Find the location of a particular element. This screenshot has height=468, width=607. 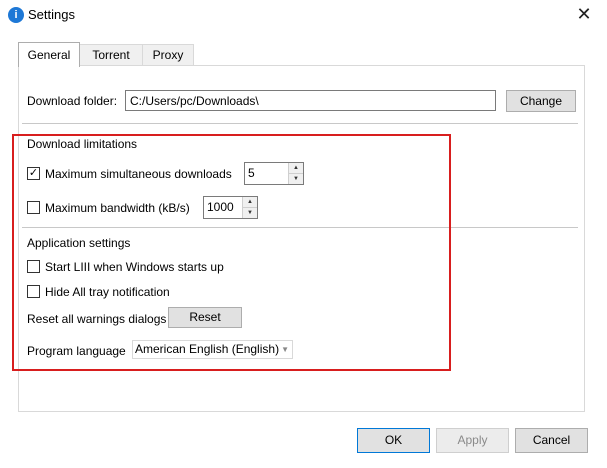

cancel-button: Cancel is located at coordinates (551, 440).